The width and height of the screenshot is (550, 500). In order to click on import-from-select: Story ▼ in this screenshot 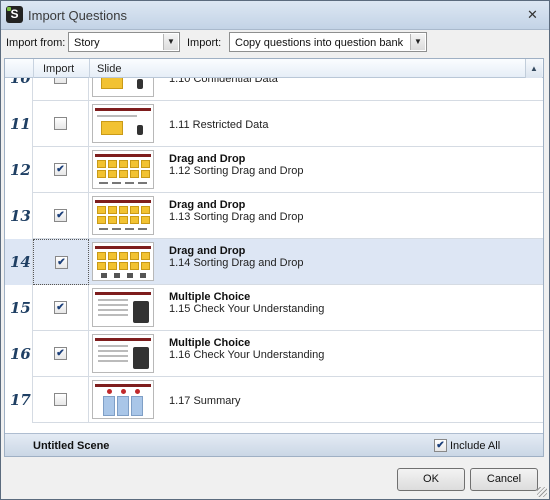, I will do `click(124, 42)`.